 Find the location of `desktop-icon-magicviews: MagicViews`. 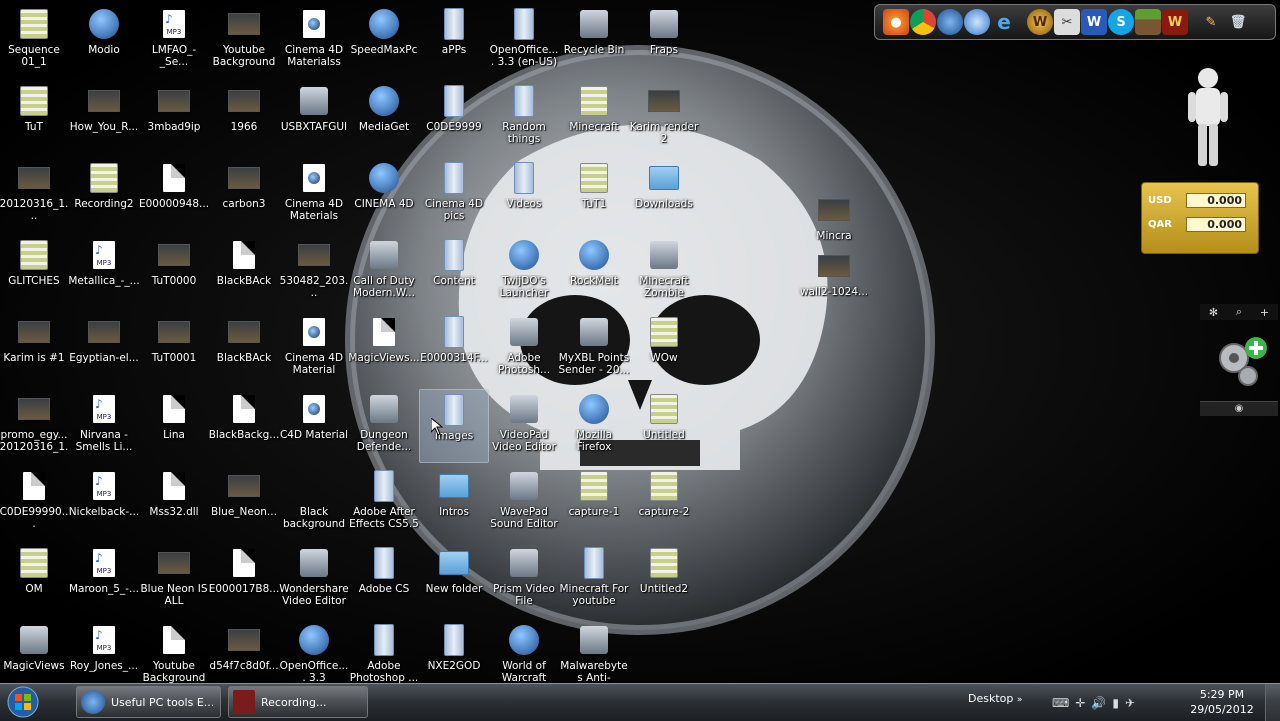

desktop-icon-magicviews: MagicViews is located at coordinates (34, 651).